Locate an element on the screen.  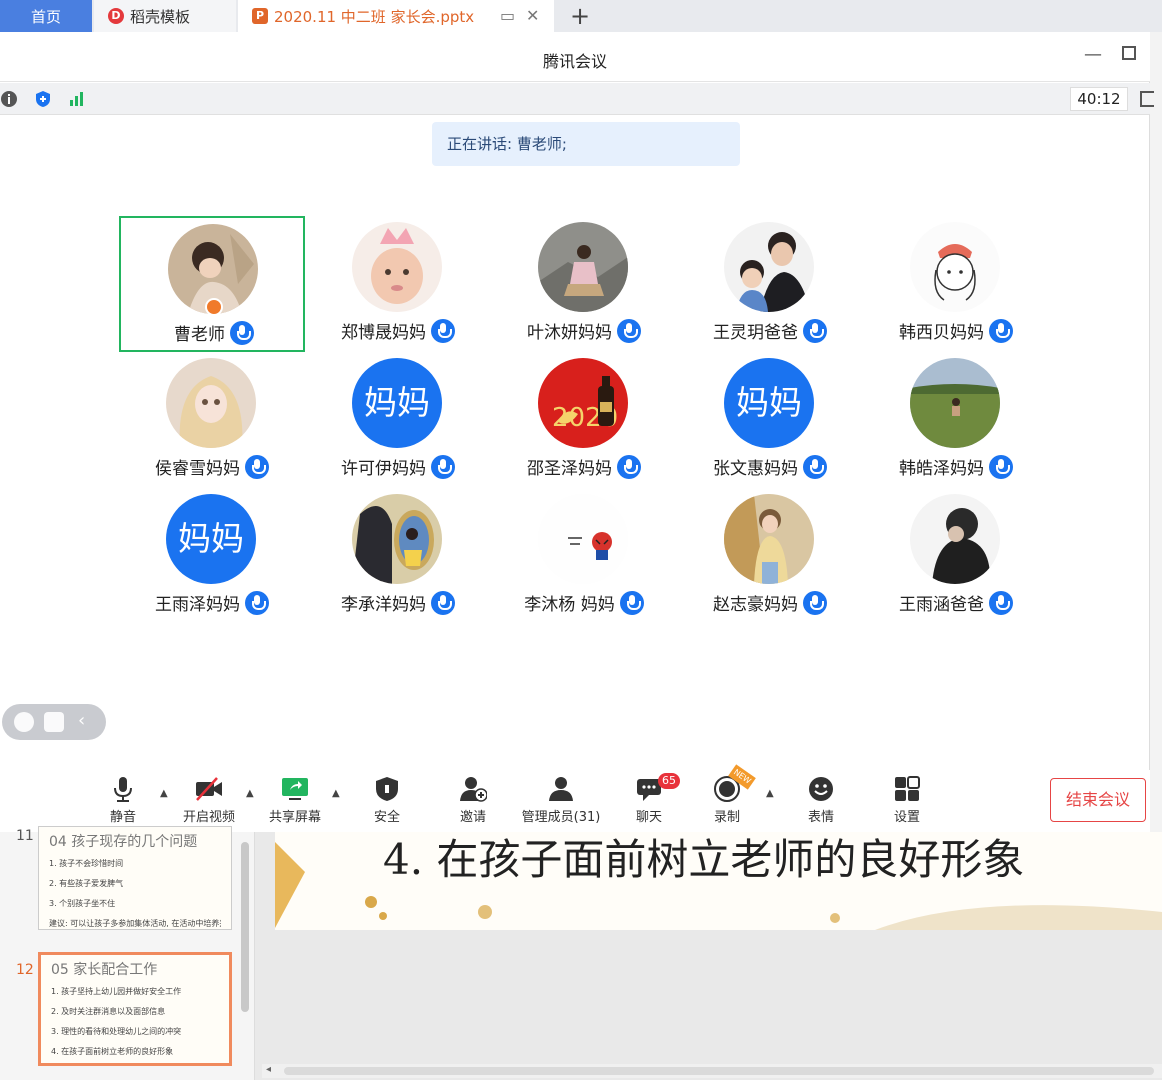
participant-tile: 赵志豪妈妈 is located at coordinates (770, 556).